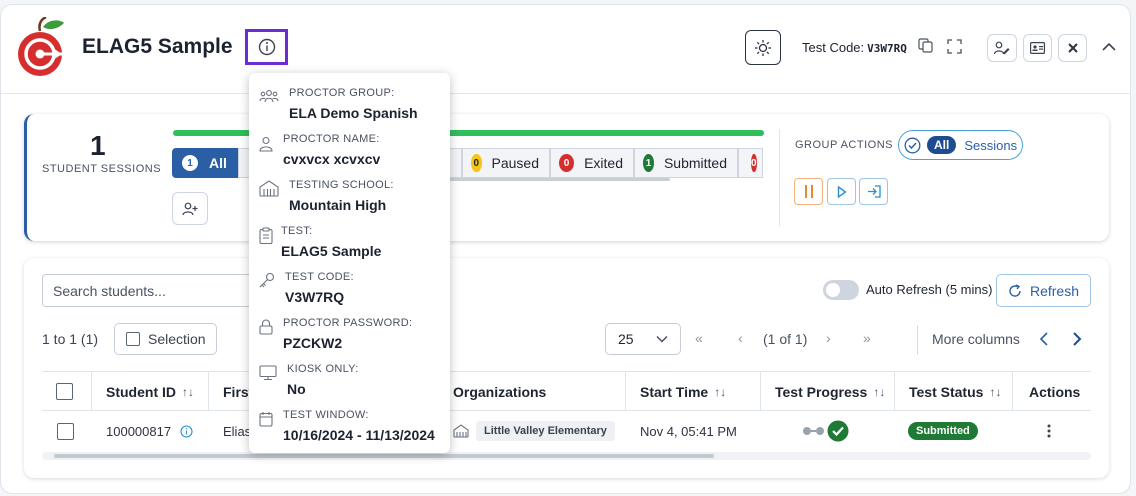 The image size is (1136, 496). What do you see at coordinates (177, 339) in the screenshot?
I see `selection-label: Selection` at bounding box center [177, 339].